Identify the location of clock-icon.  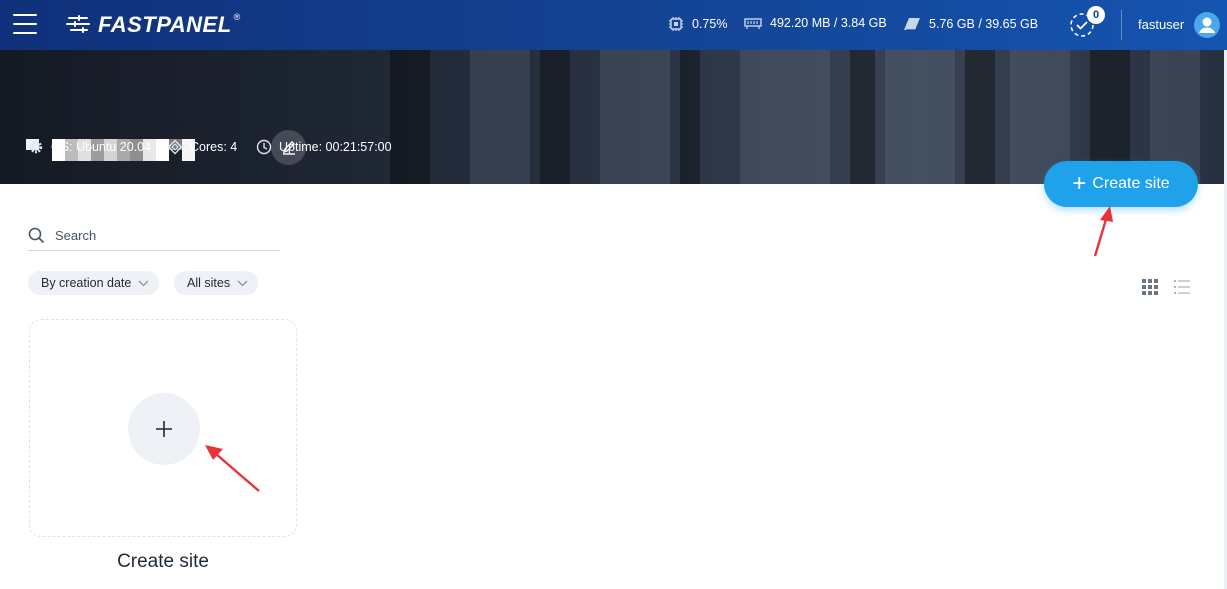
(264, 147).